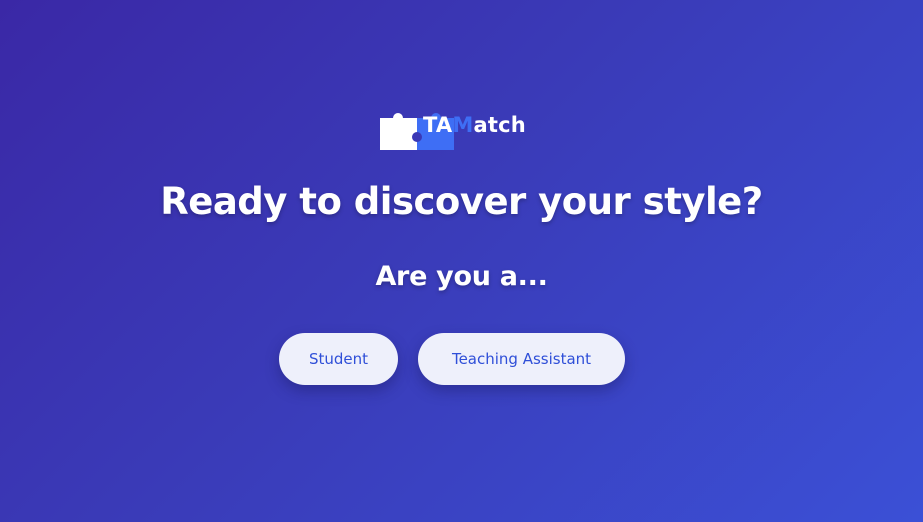 The image size is (923, 522). Describe the element at coordinates (463, 125) in the screenshot. I see `brand-name-m: M` at that location.